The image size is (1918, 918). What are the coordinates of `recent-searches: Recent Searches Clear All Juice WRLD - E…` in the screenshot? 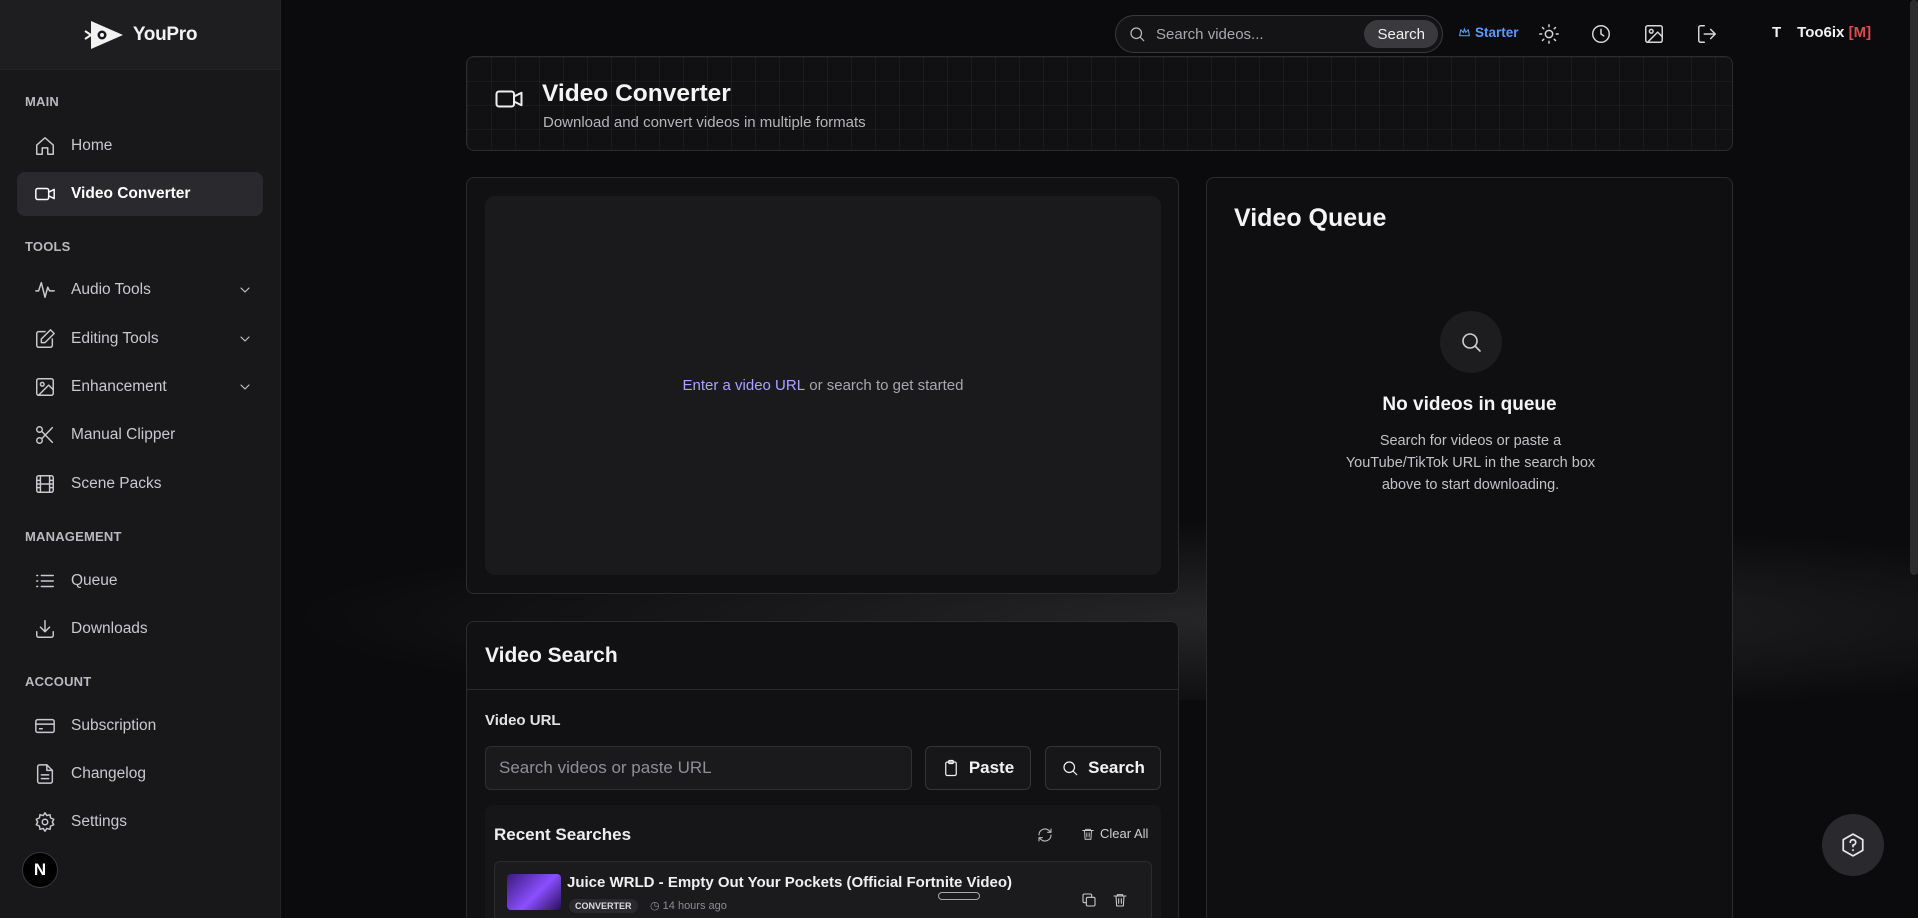 It's located at (823, 861).